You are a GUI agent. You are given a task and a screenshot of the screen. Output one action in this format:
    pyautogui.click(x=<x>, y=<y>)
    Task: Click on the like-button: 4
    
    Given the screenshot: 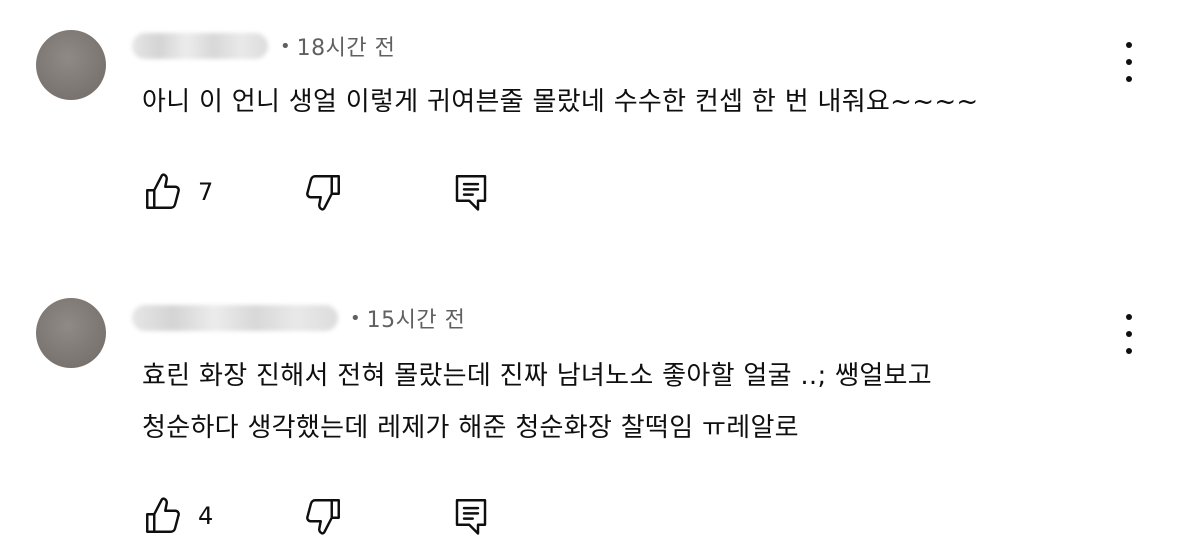 What is the action you would take?
    pyautogui.click(x=177, y=516)
    